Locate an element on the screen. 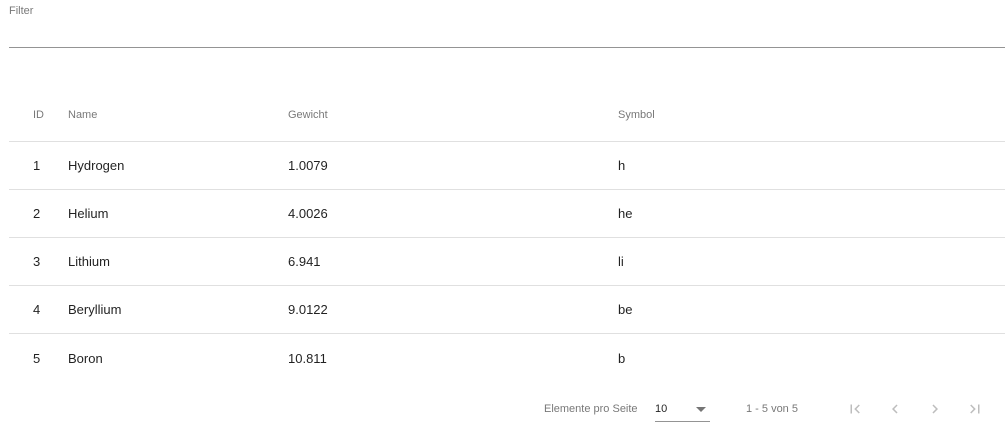 Image resolution: width=1005 pixels, height=442 pixels. paginator: Elemente pro Seite 10 1 - 5 von 5 is located at coordinates (502, 410).